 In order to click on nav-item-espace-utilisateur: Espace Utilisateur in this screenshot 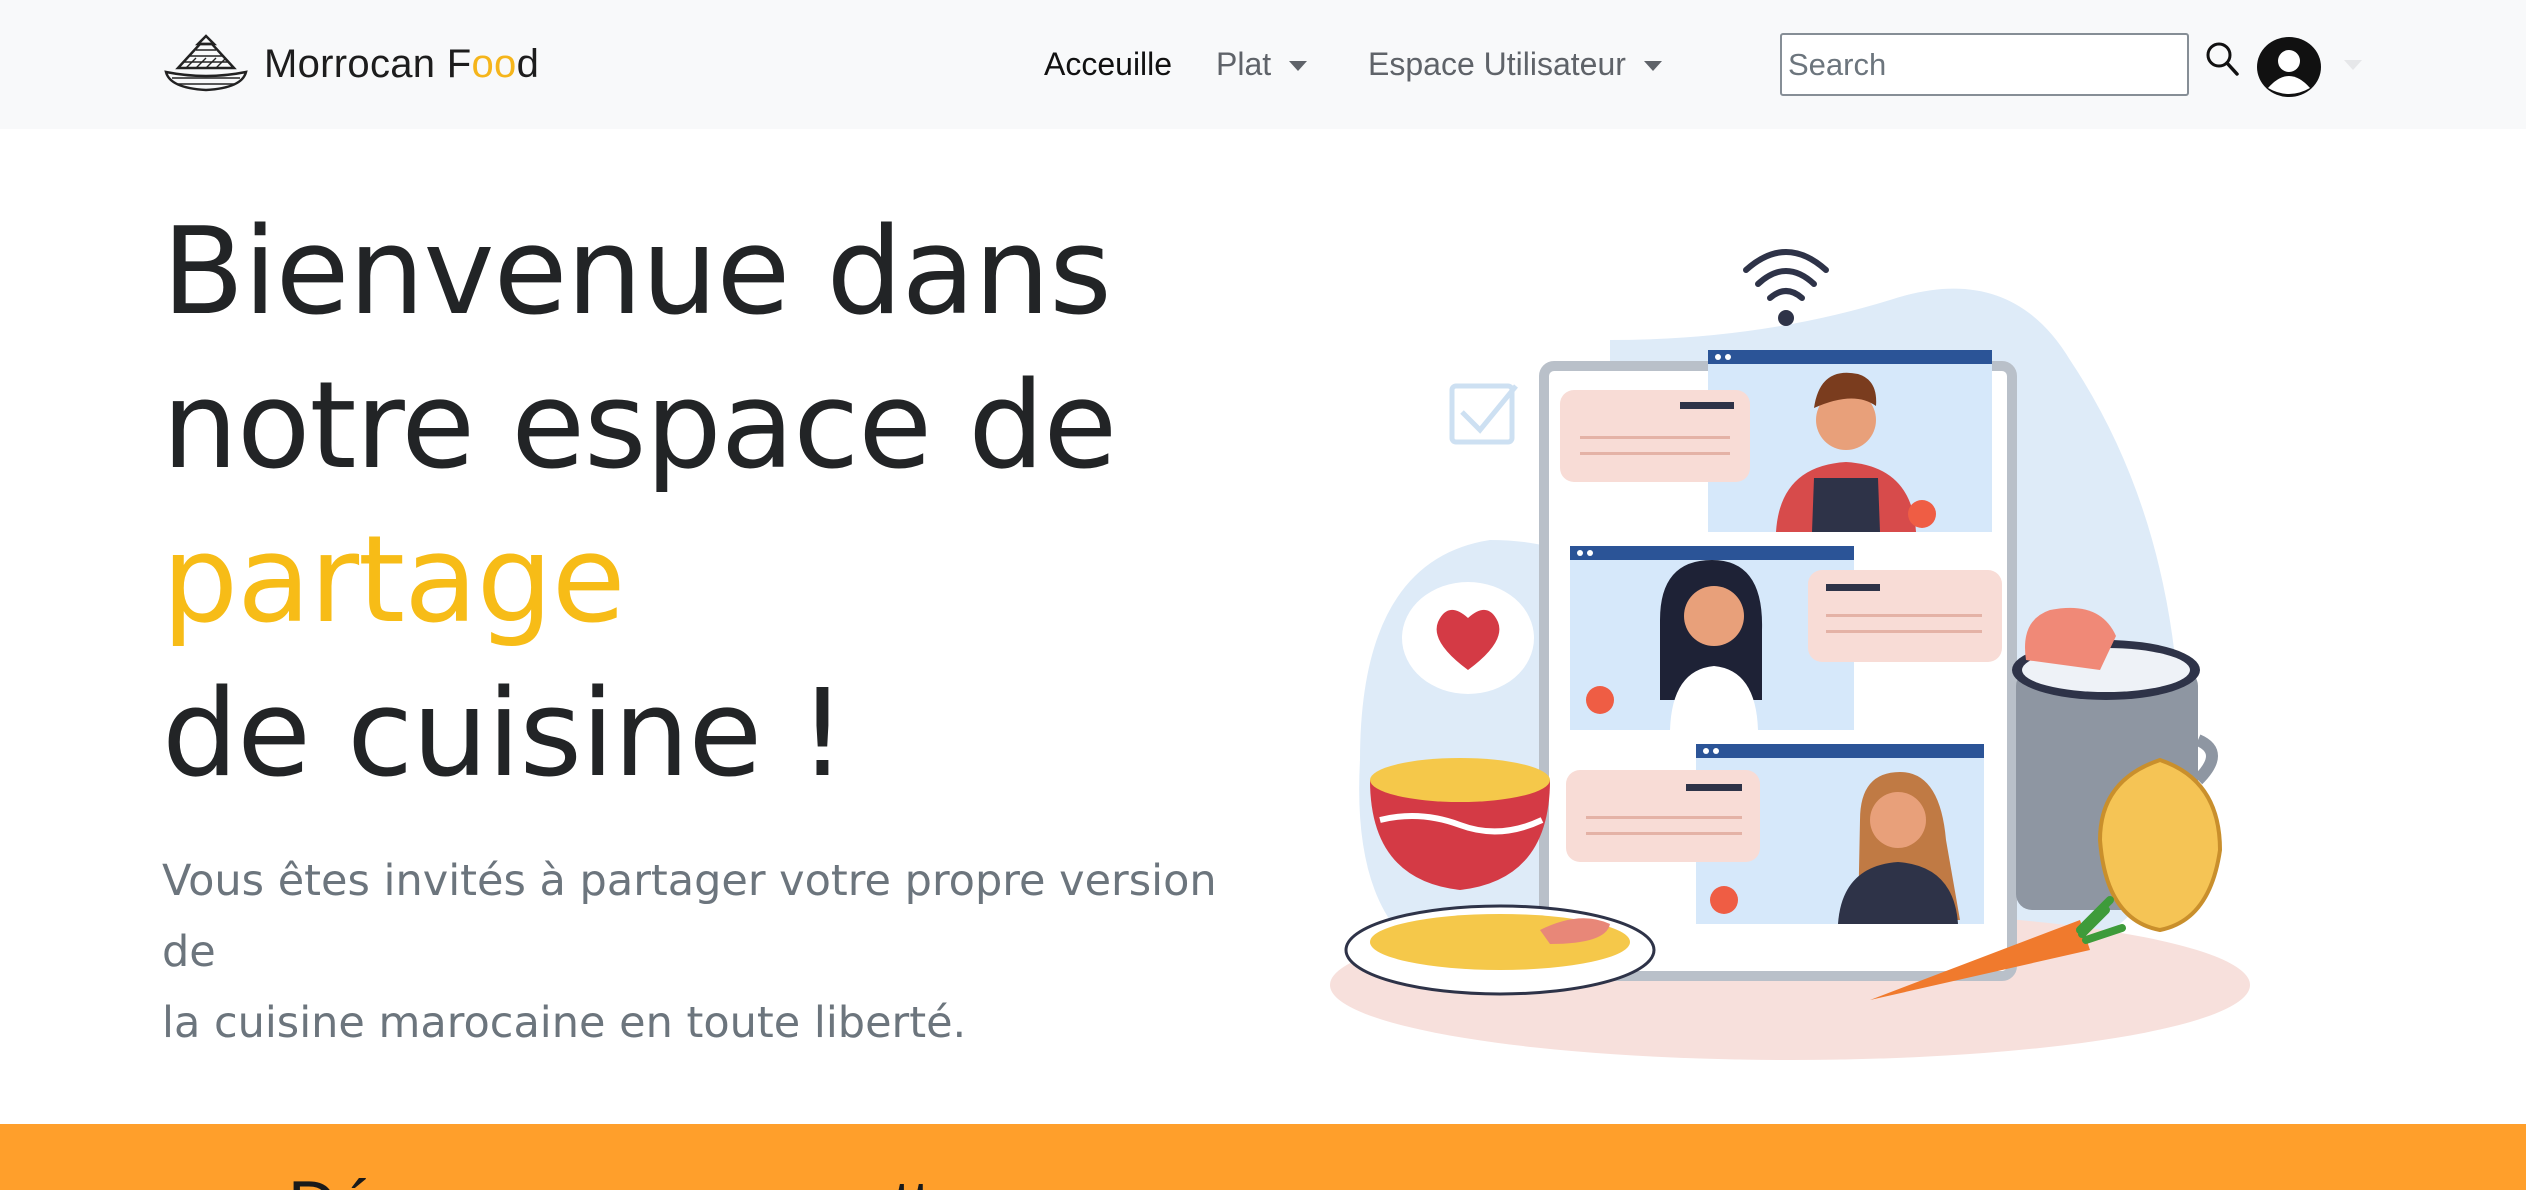, I will do `click(1515, 64)`.